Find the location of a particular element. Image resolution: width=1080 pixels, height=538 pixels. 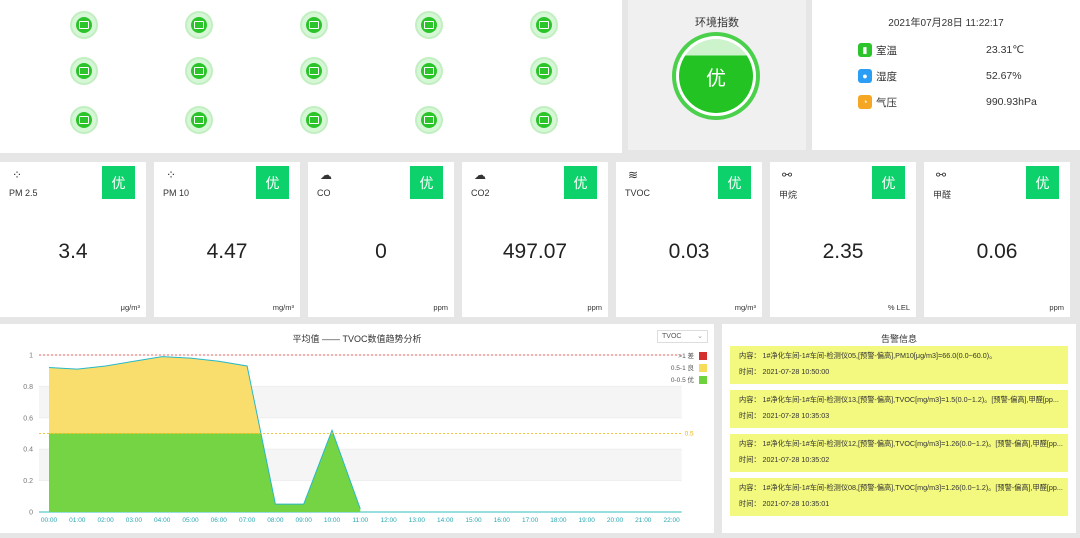

metric-unit: ppm is located at coordinates (594, 307).